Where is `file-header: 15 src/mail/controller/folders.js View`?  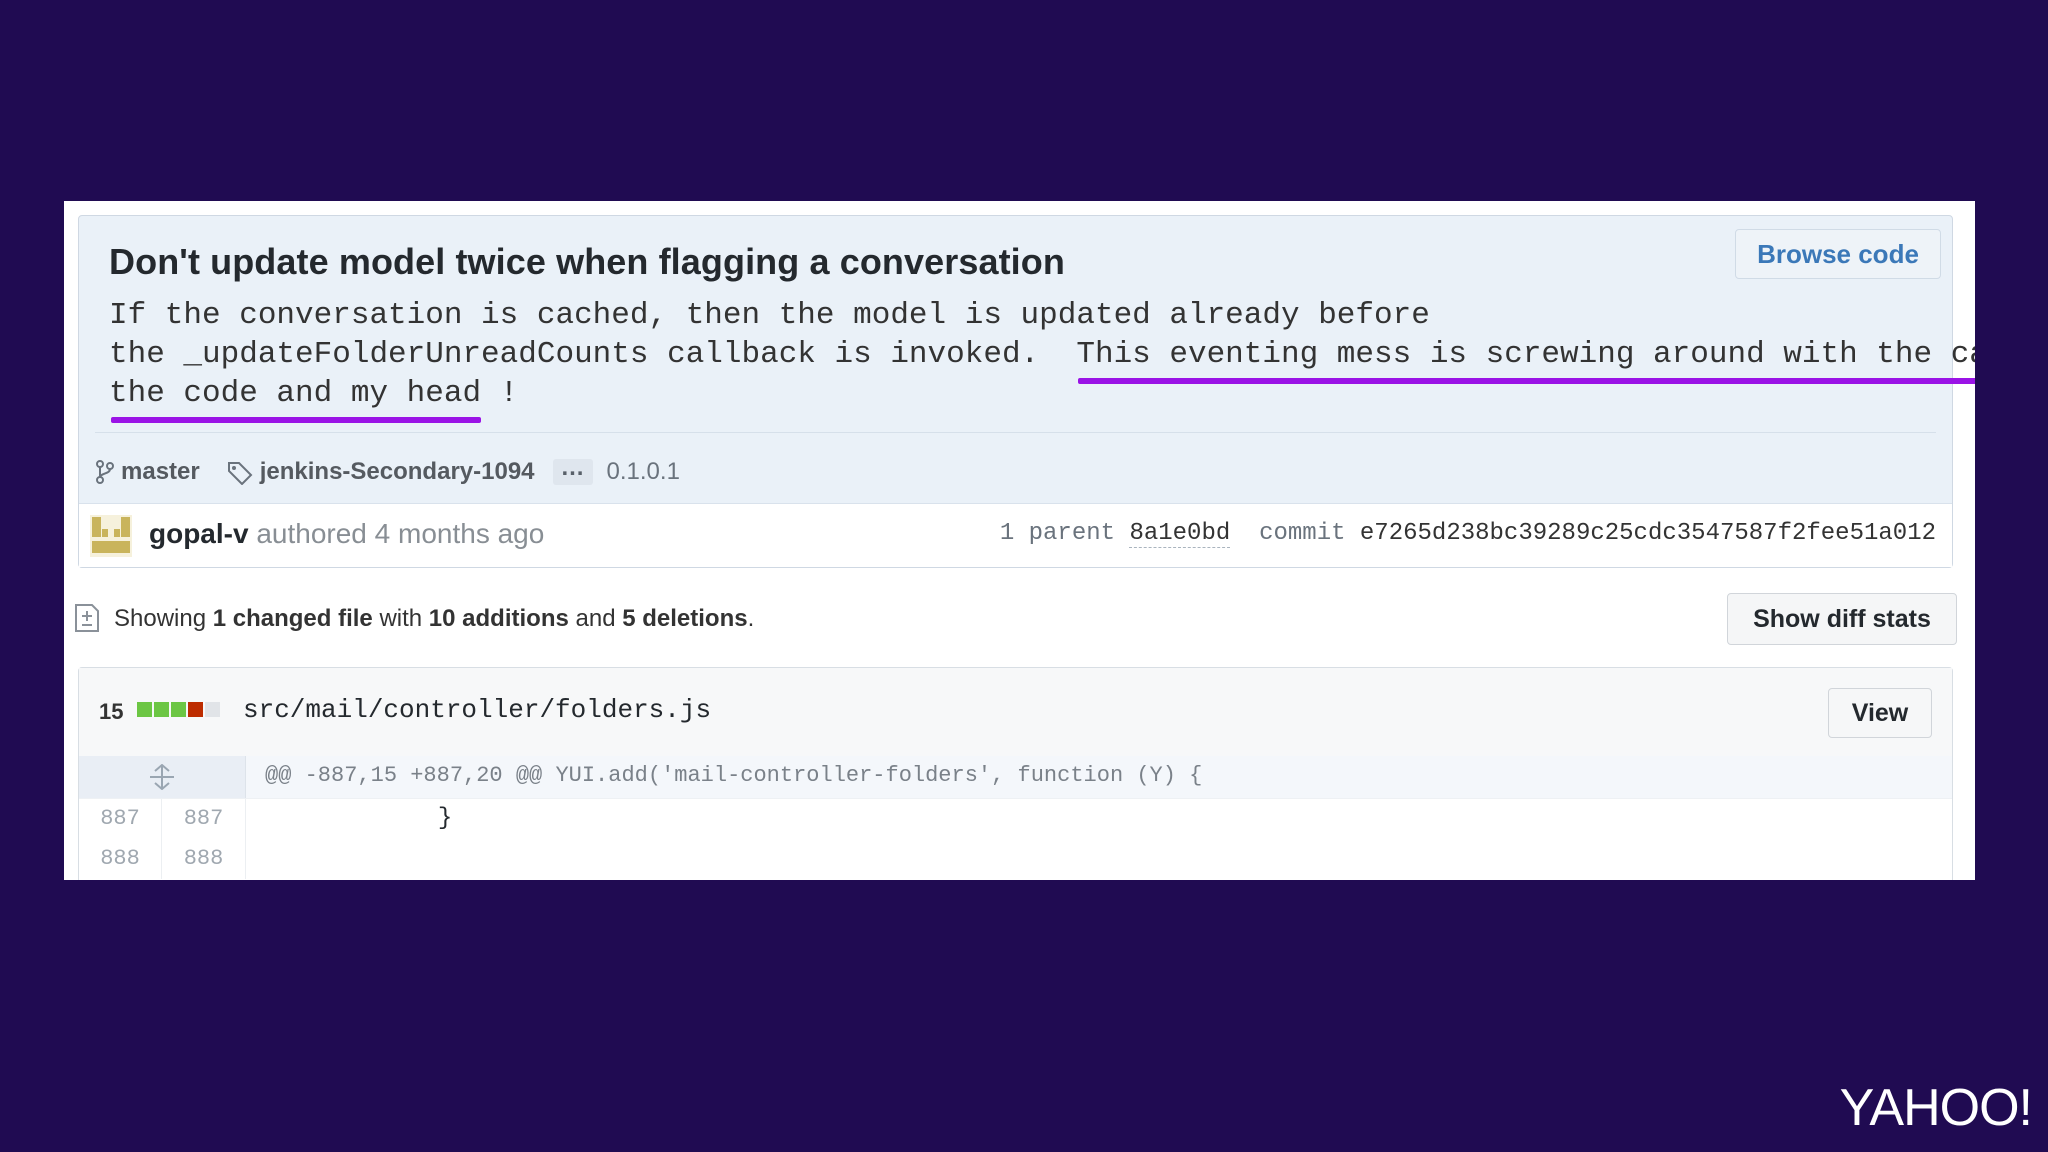 file-header: 15 src/mail/controller/folders.js View is located at coordinates (1015, 712).